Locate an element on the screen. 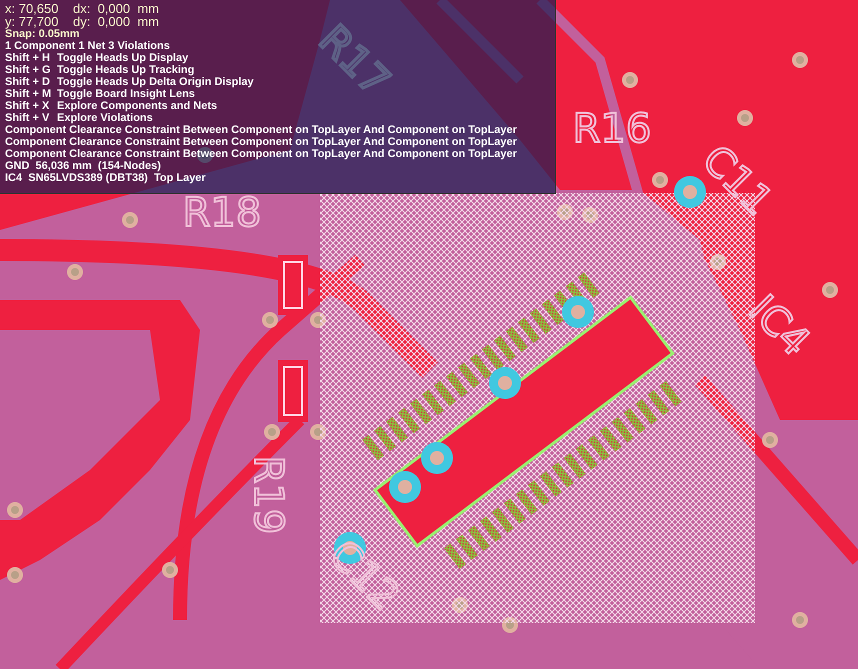  shortcut-keys: Shift + M is located at coordinates (31, 94).